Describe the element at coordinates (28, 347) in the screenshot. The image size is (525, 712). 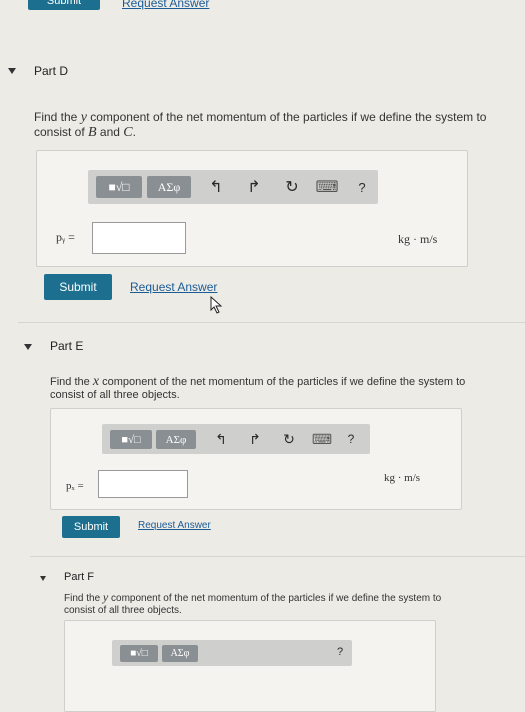
I see `part-e-collapse-icon` at that location.